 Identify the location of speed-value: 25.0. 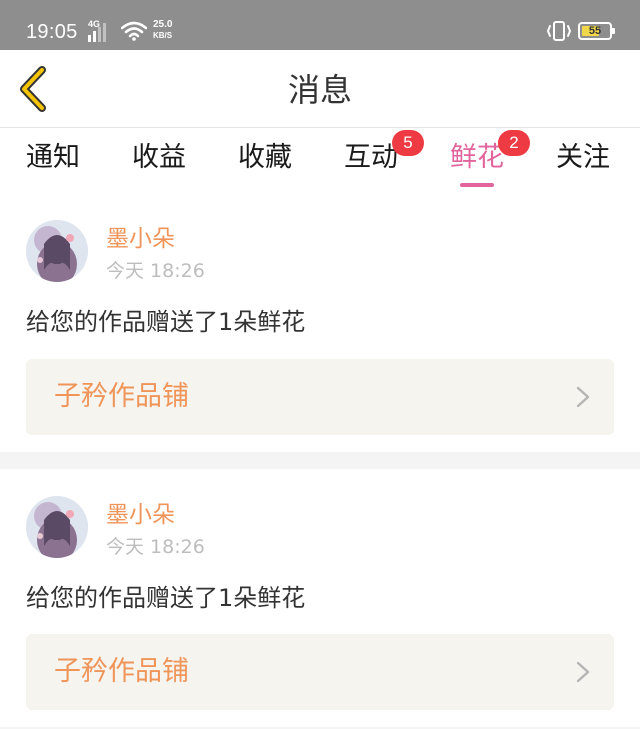
(163, 24).